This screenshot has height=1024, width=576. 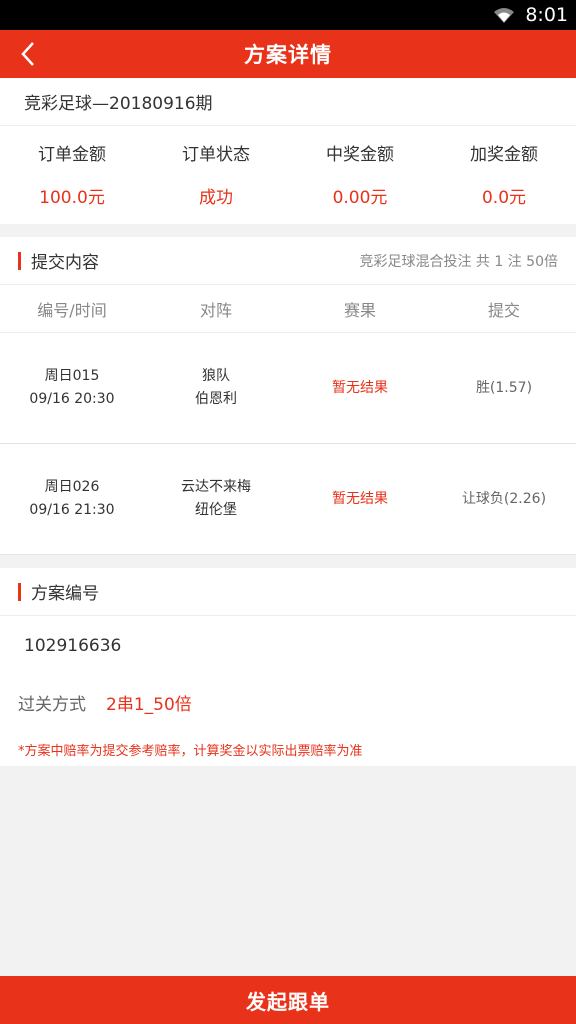 What do you see at coordinates (72, 510) in the screenshot?
I see `match-time: 09/16 21:30` at bounding box center [72, 510].